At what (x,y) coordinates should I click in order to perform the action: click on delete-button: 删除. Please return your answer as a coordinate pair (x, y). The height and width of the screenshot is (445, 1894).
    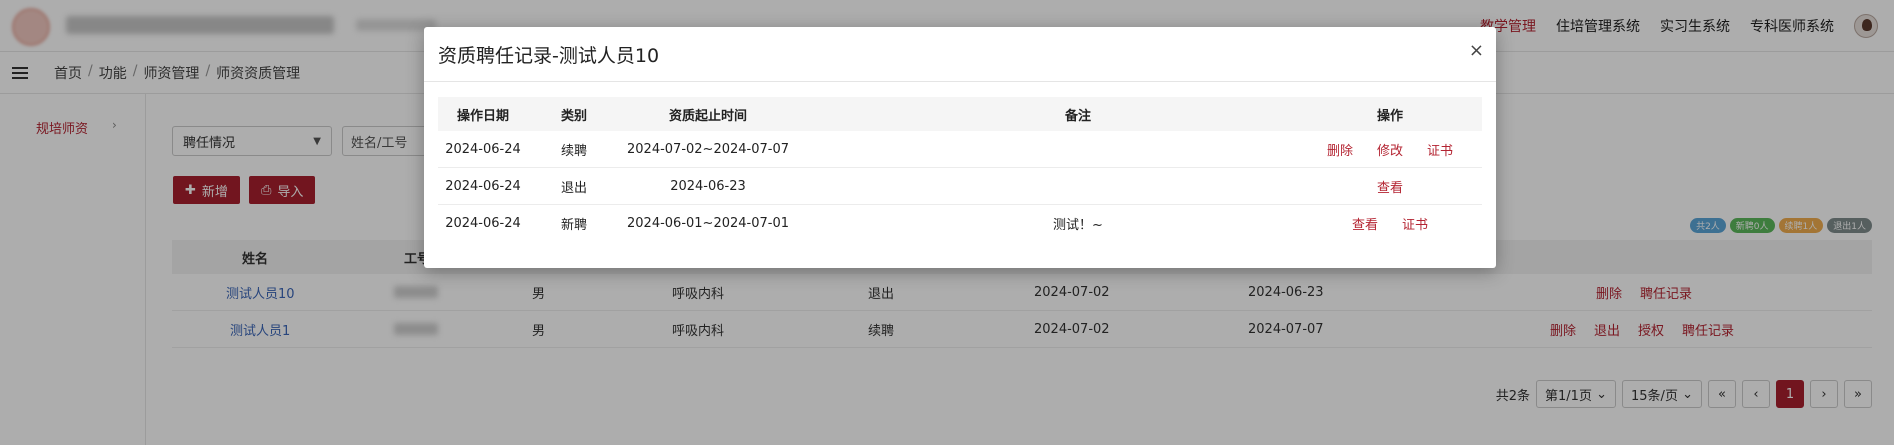
    Looking at the image, I should click on (1340, 149).